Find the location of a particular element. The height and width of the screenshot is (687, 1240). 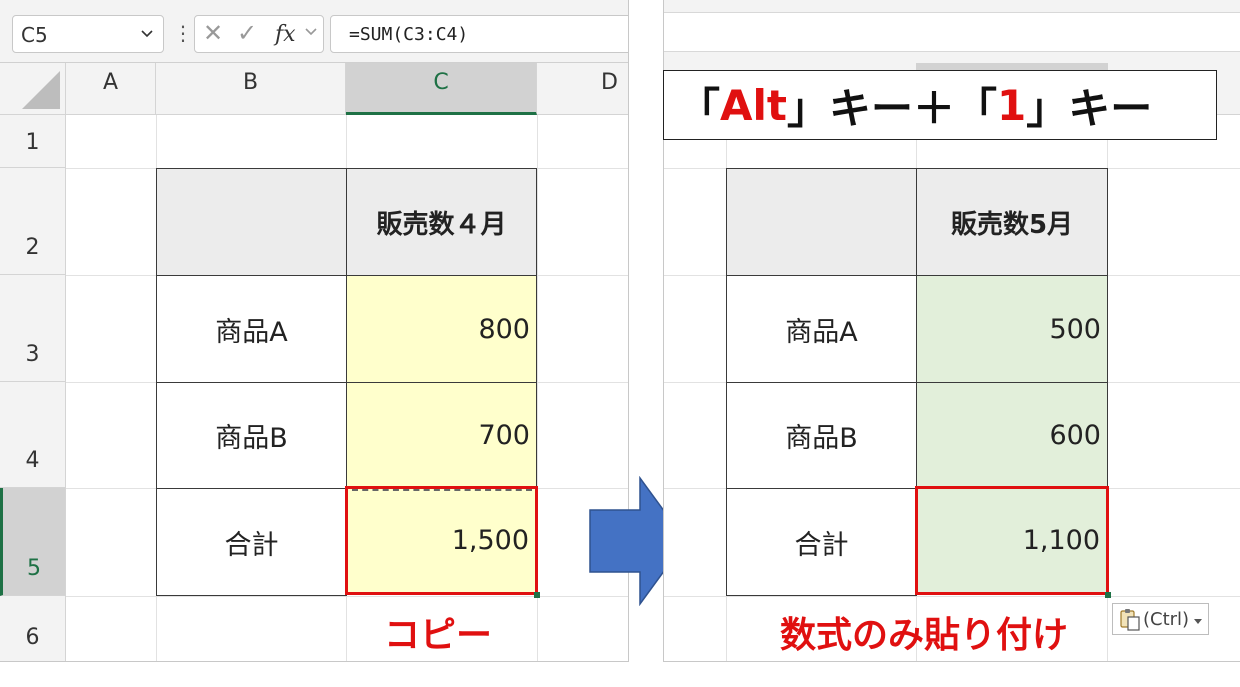

total-cell-selected: 1,100 is located at coordinates (1012, 540).